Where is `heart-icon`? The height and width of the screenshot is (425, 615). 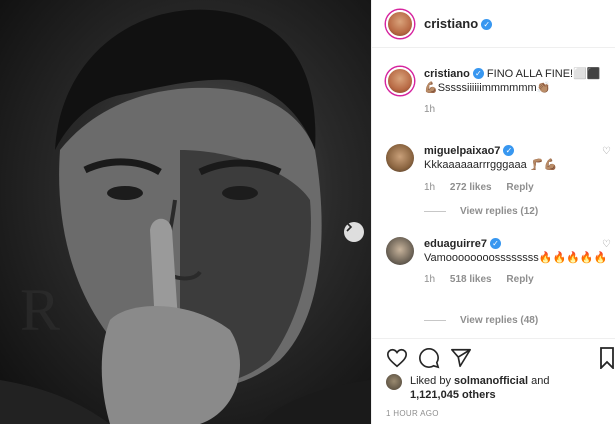
heart-icon is located at coordinates (397, 358).